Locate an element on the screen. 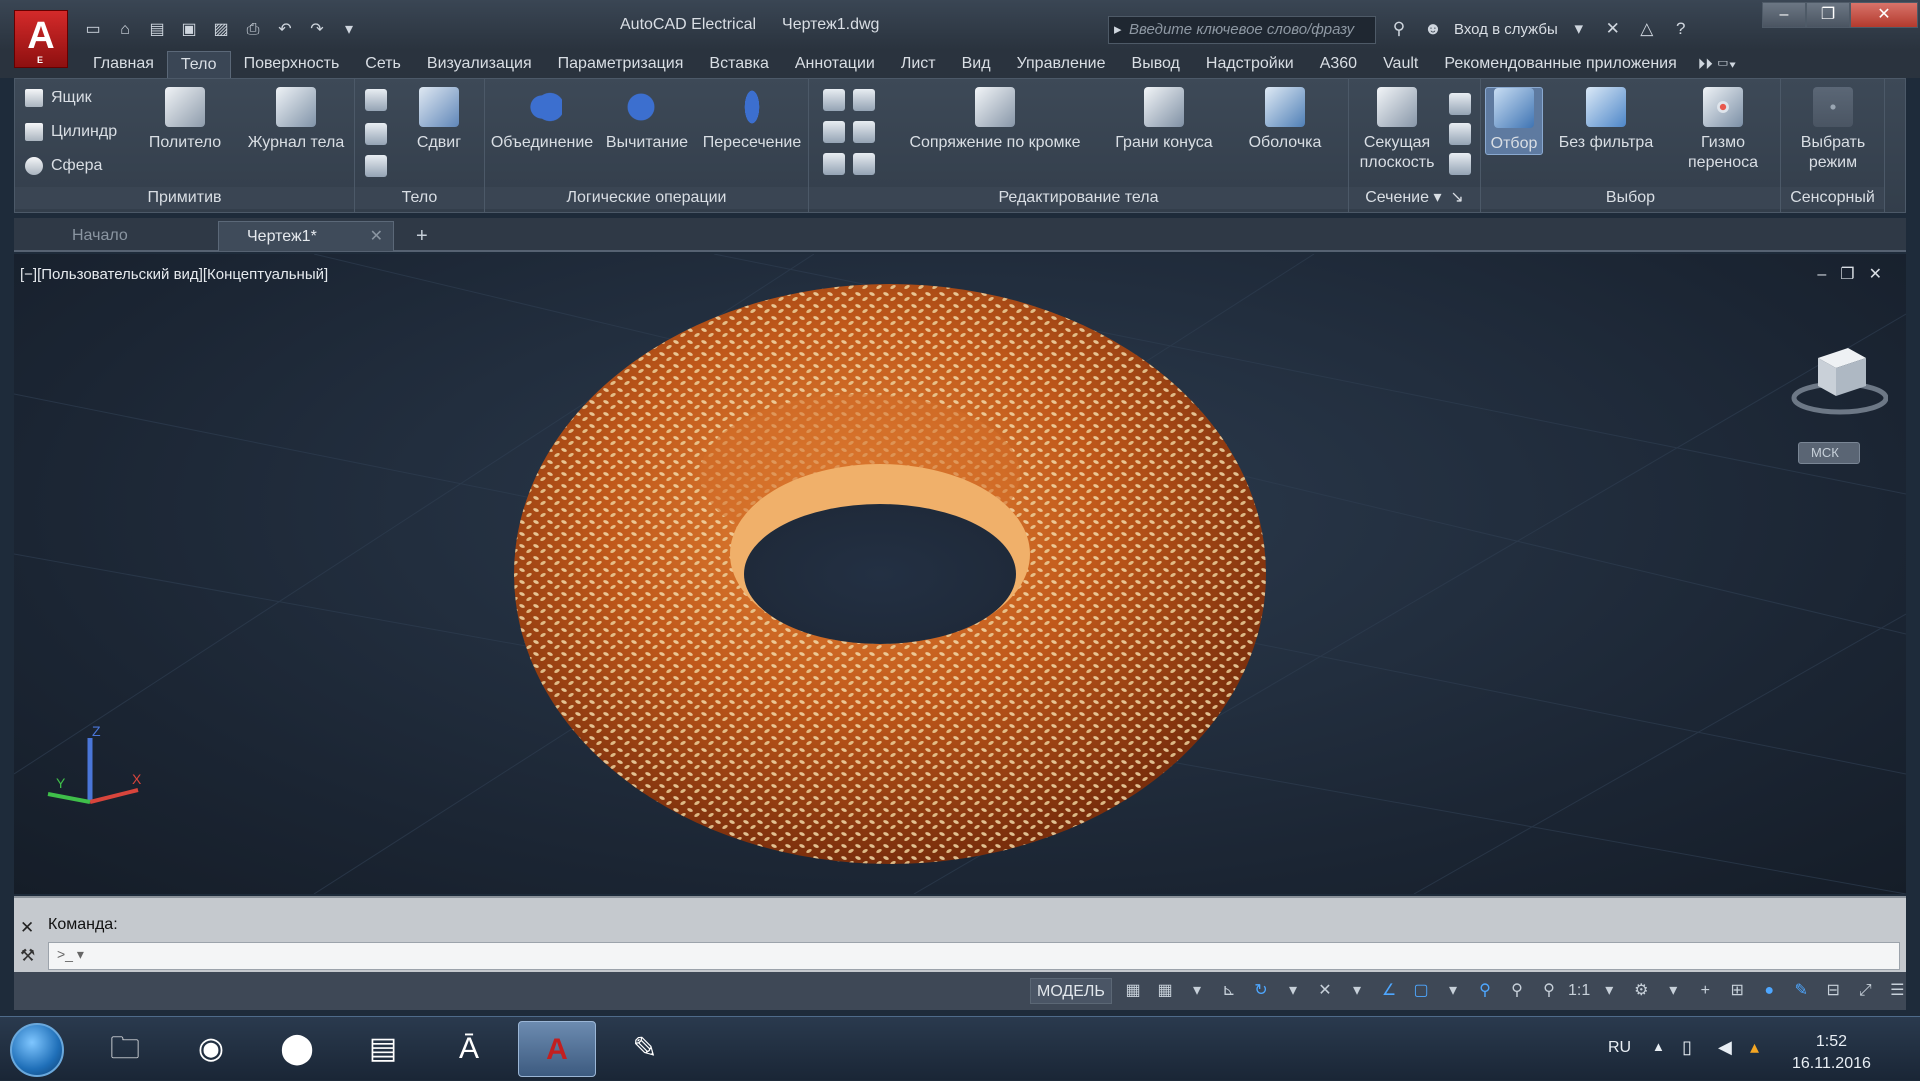 The image size is (1920, 1081). application-menu-button: AE is located at coordinates (41, 39).